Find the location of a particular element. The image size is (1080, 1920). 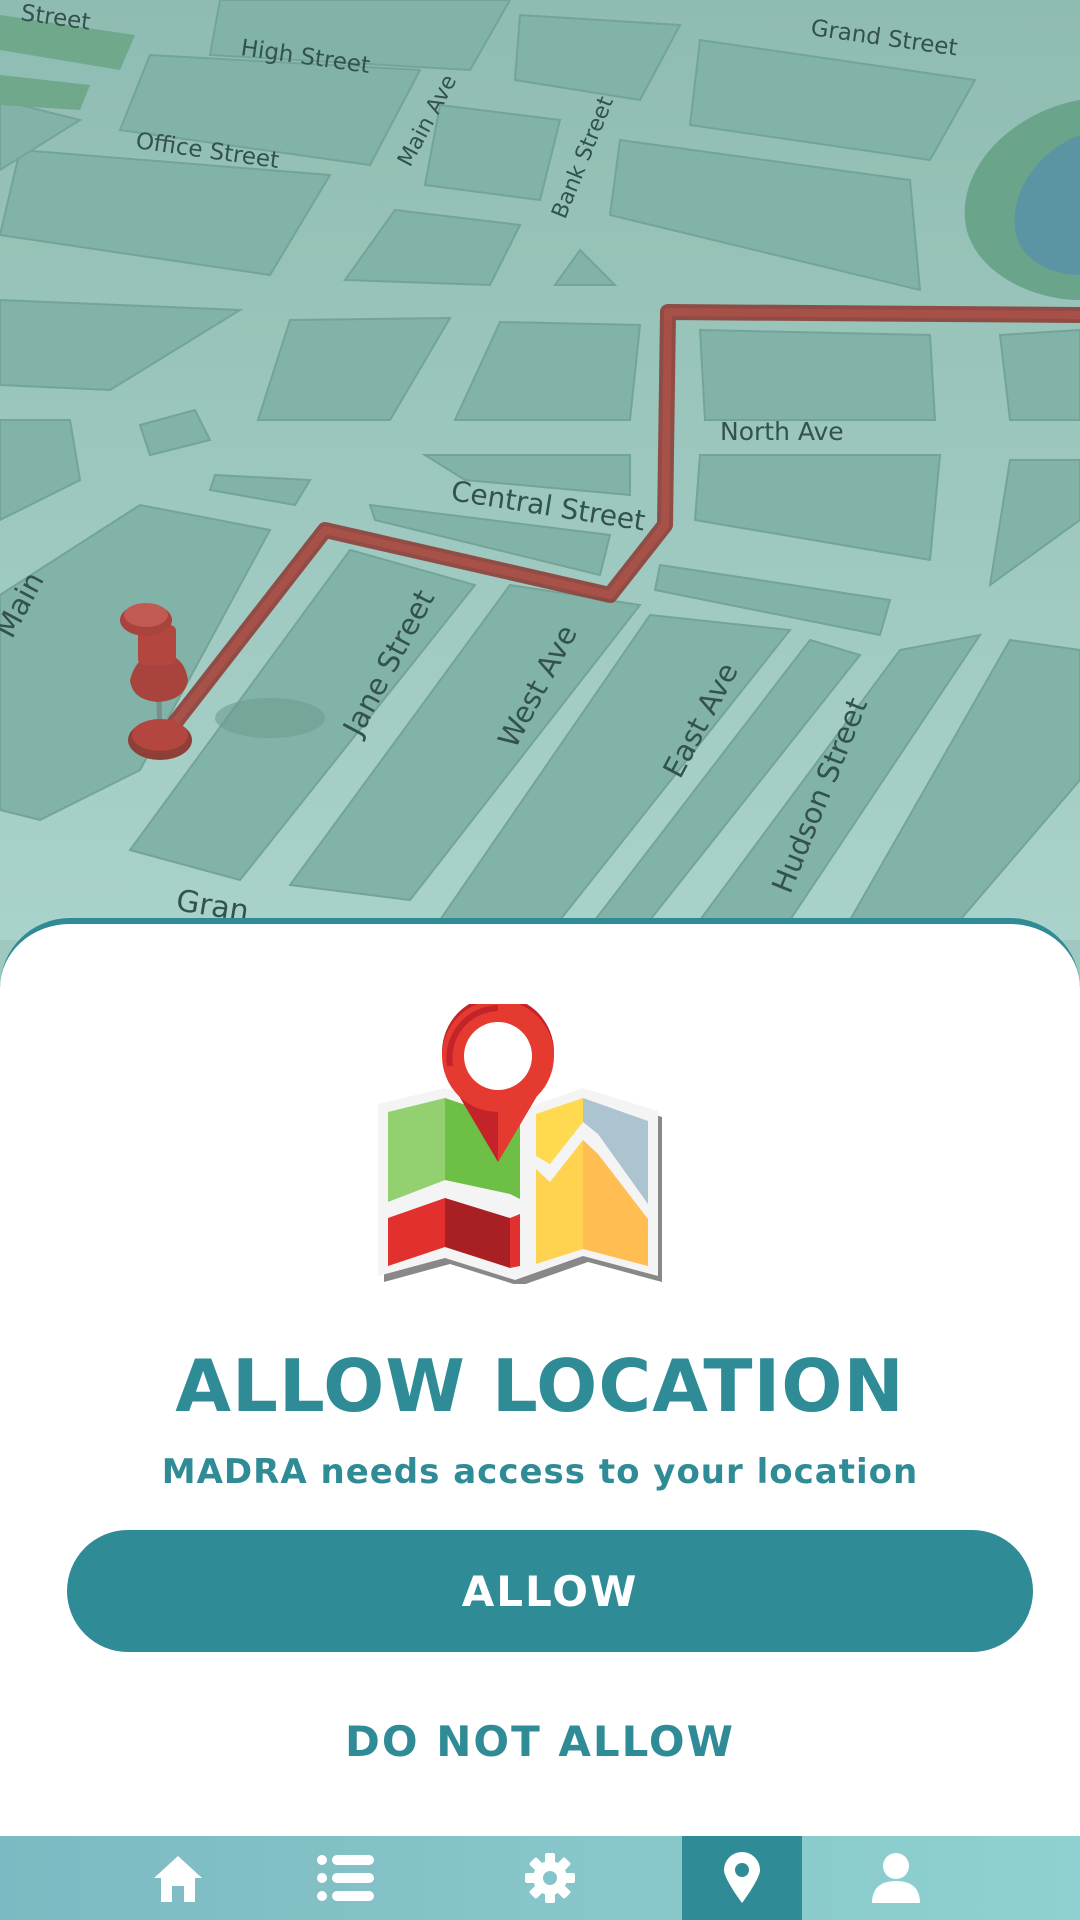

nav-location is located at coordinates (742, 1878).